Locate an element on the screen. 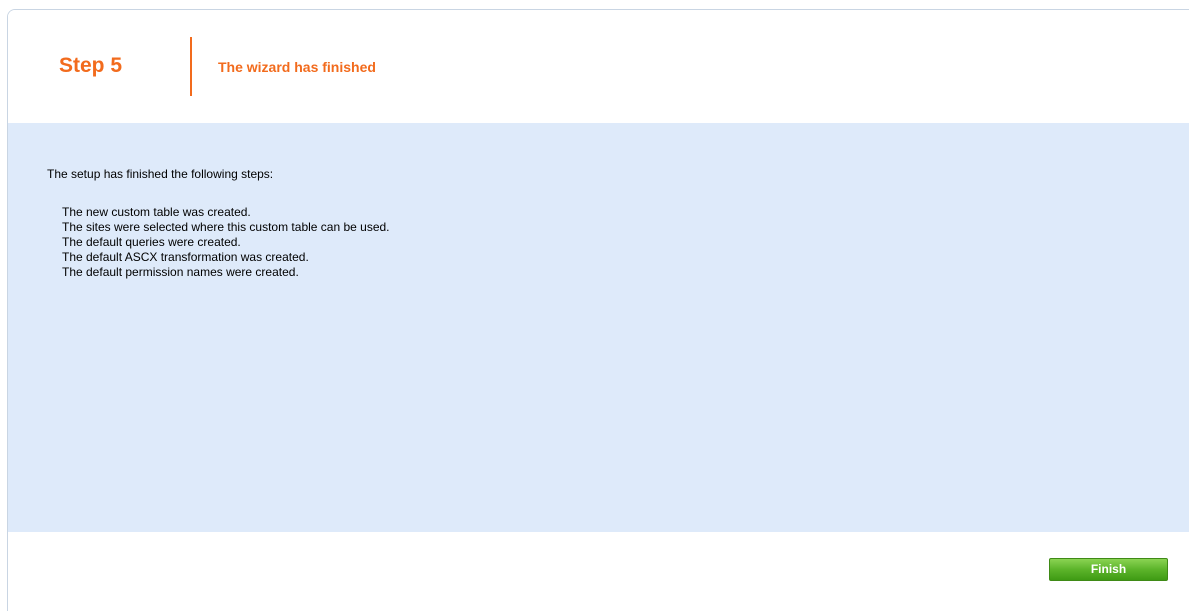  completed-step-item: The new custom table was created. is located at coordinates (156, 212).